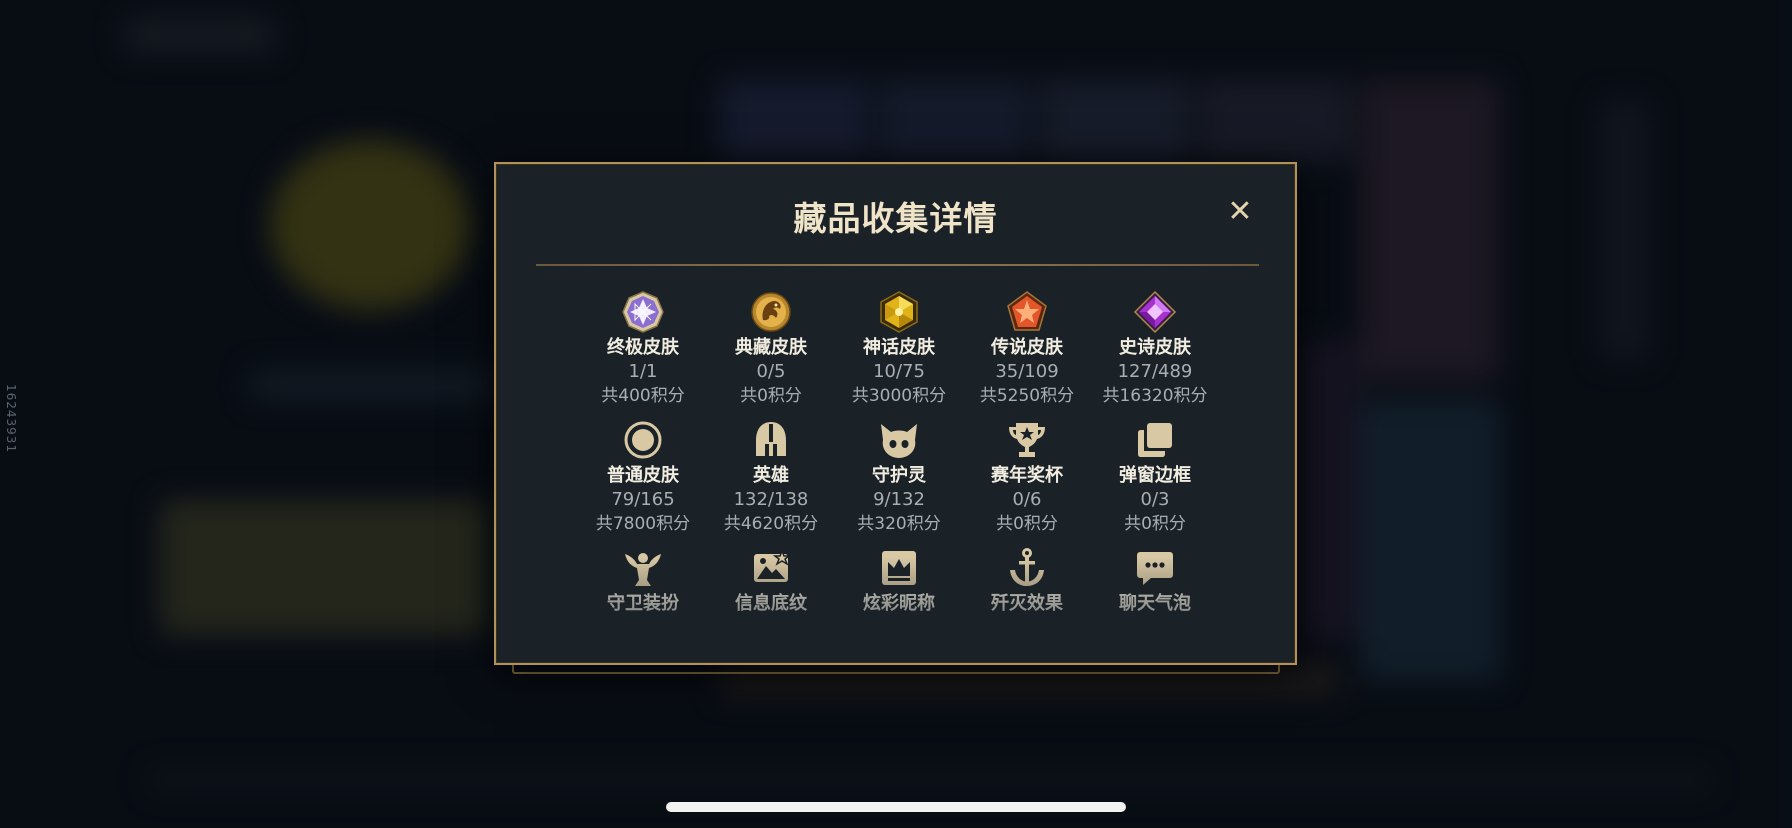  Describe the element at coordinates (1027, 603) in the screenshot. I see `item-name: 歼灭效果` at that location.